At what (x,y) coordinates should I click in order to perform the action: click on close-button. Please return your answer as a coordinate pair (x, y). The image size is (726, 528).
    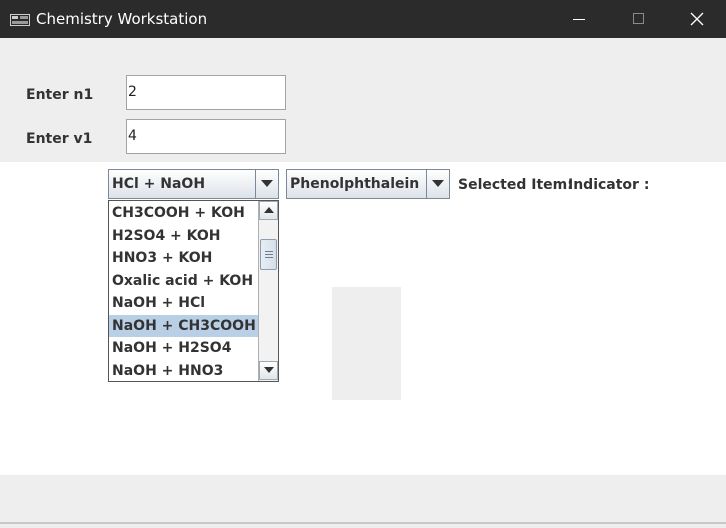
    Looking at the image, I should click on (697, 19).